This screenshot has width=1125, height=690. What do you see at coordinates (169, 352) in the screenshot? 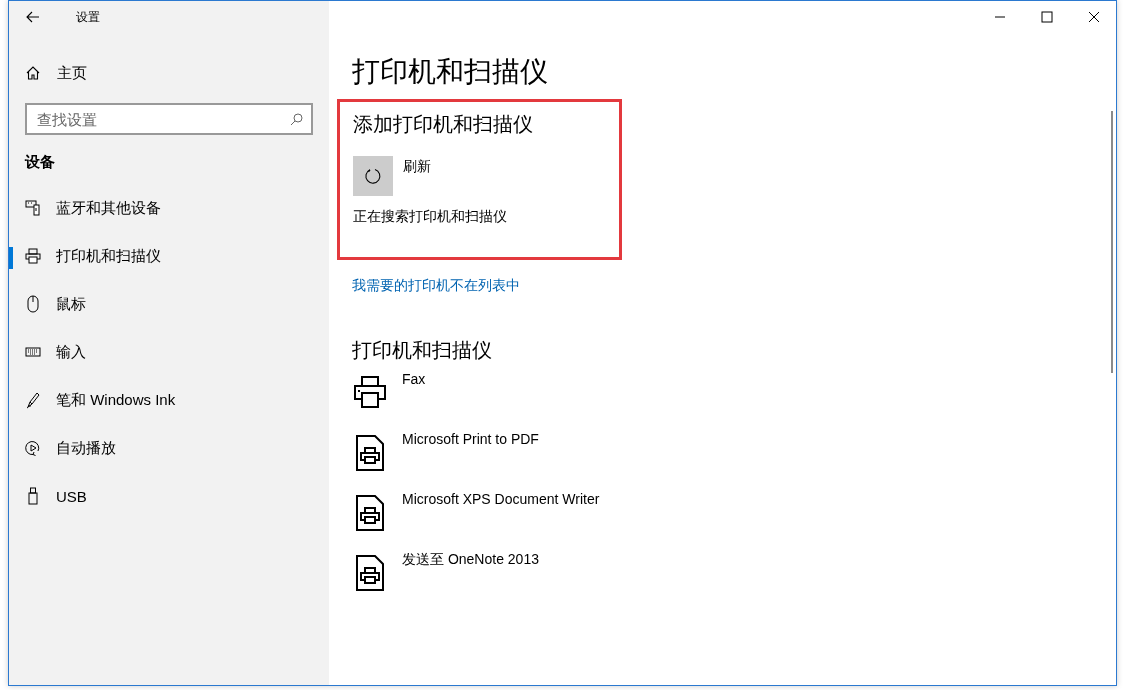
I see `sidebar-item: 输入` at bounding box center [169, 352].